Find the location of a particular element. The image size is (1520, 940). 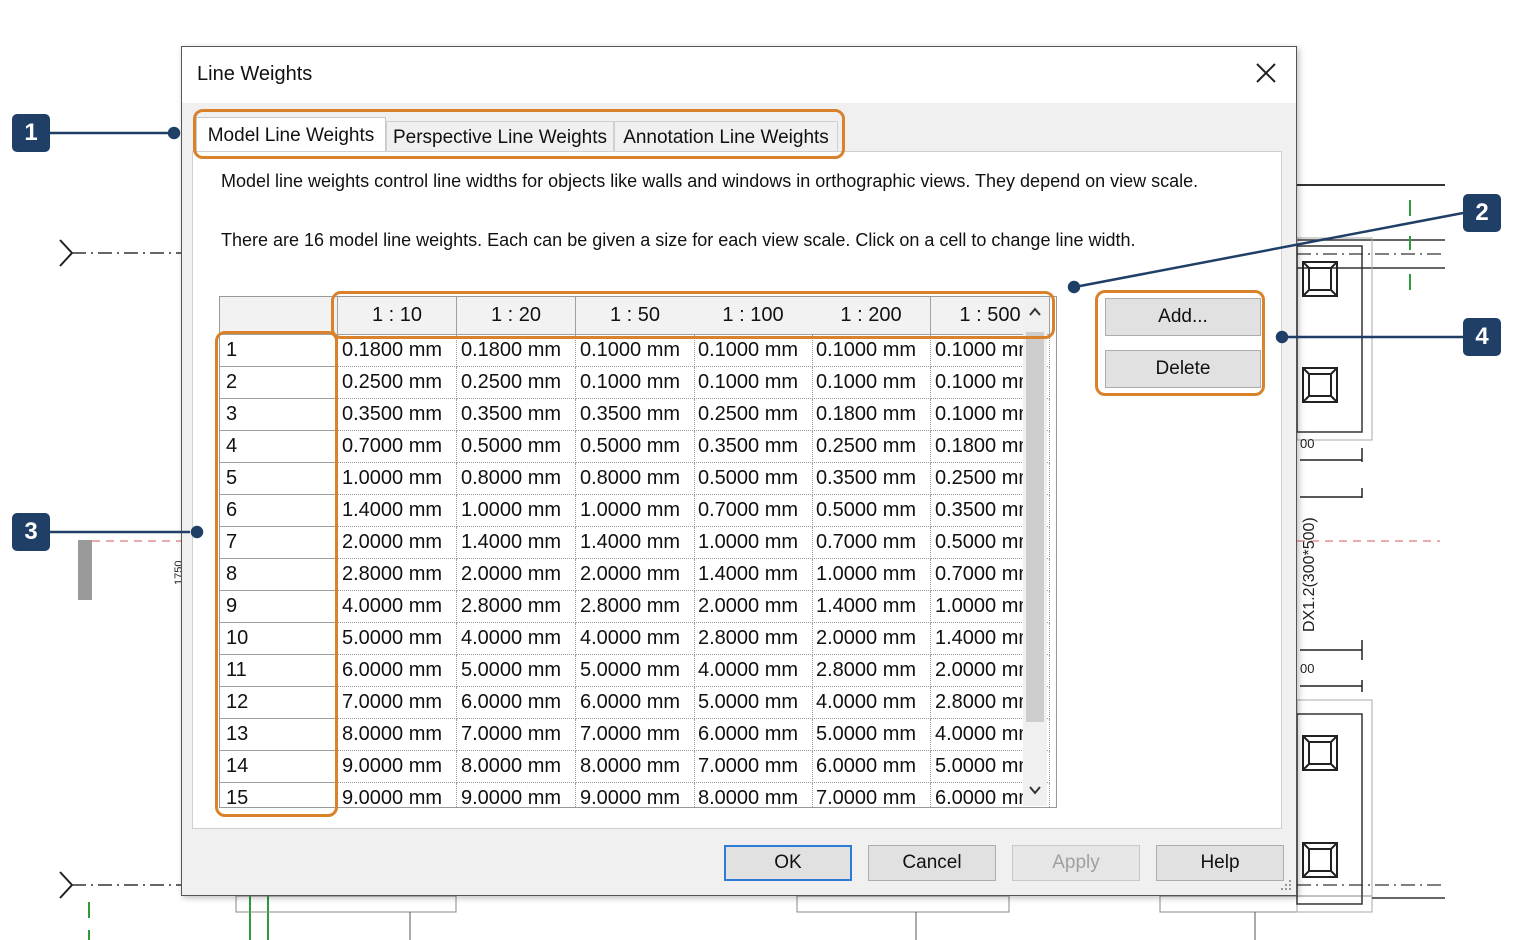

chevron-down-icon is located at coordinates (1035, 790).